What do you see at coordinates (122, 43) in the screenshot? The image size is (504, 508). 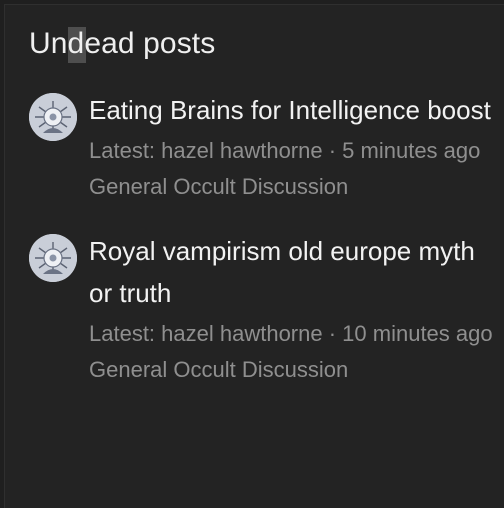 I see `widget-title: Undead posts` at bounding box center [122, 43].